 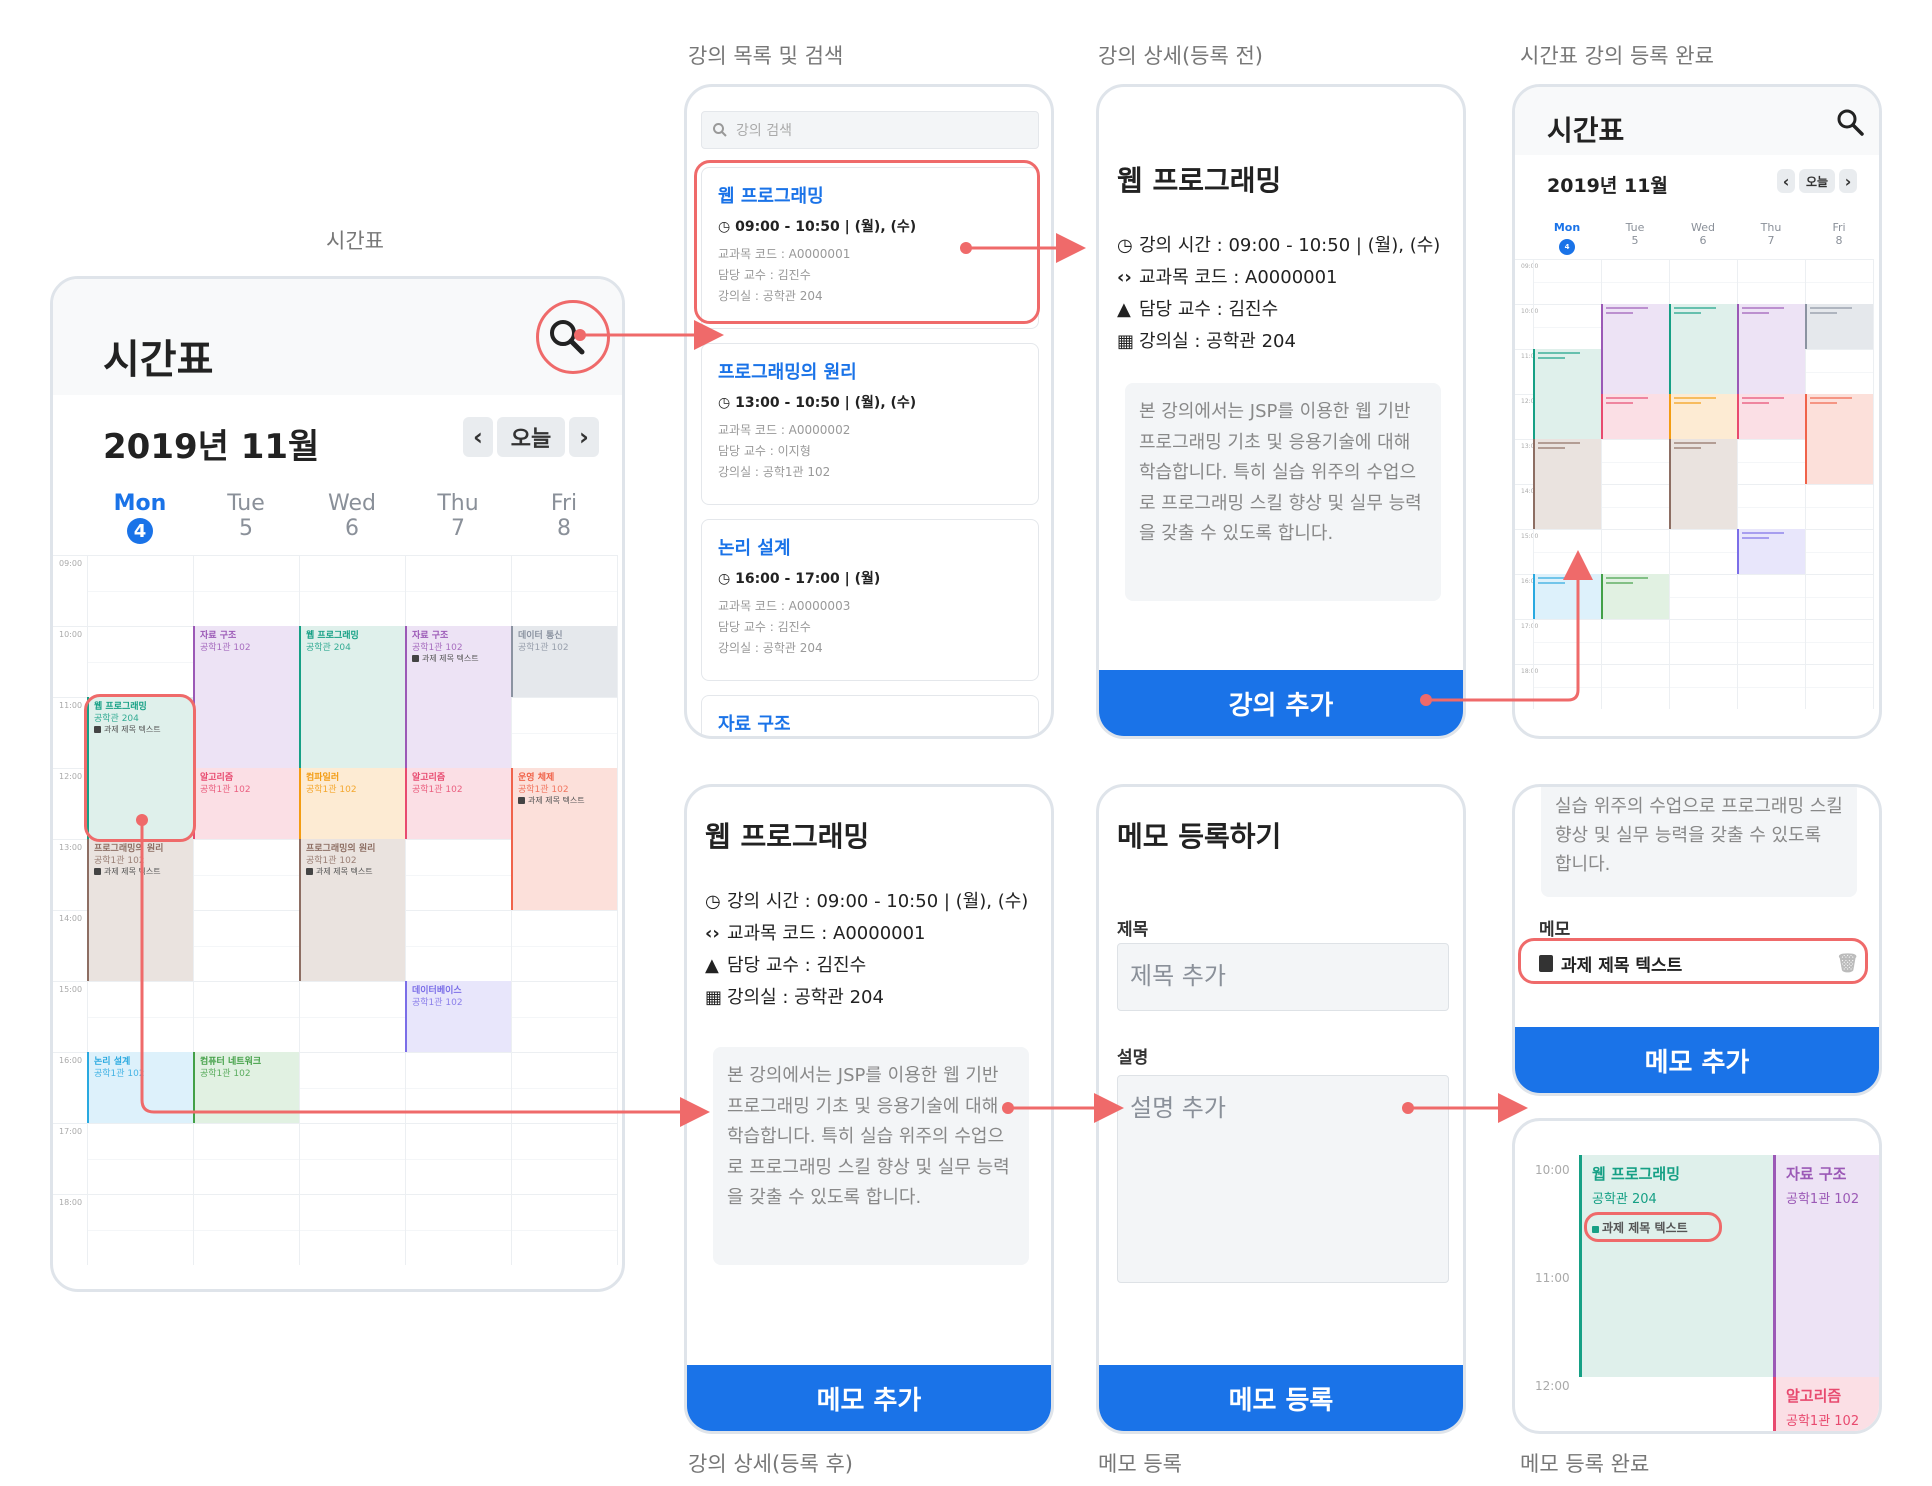 What do you see at coordinates (1206, 341) in the screenshot?
I see `course-room-row: ▦ 강의실 : 공학관 204` at bounding box center [1206, 341].